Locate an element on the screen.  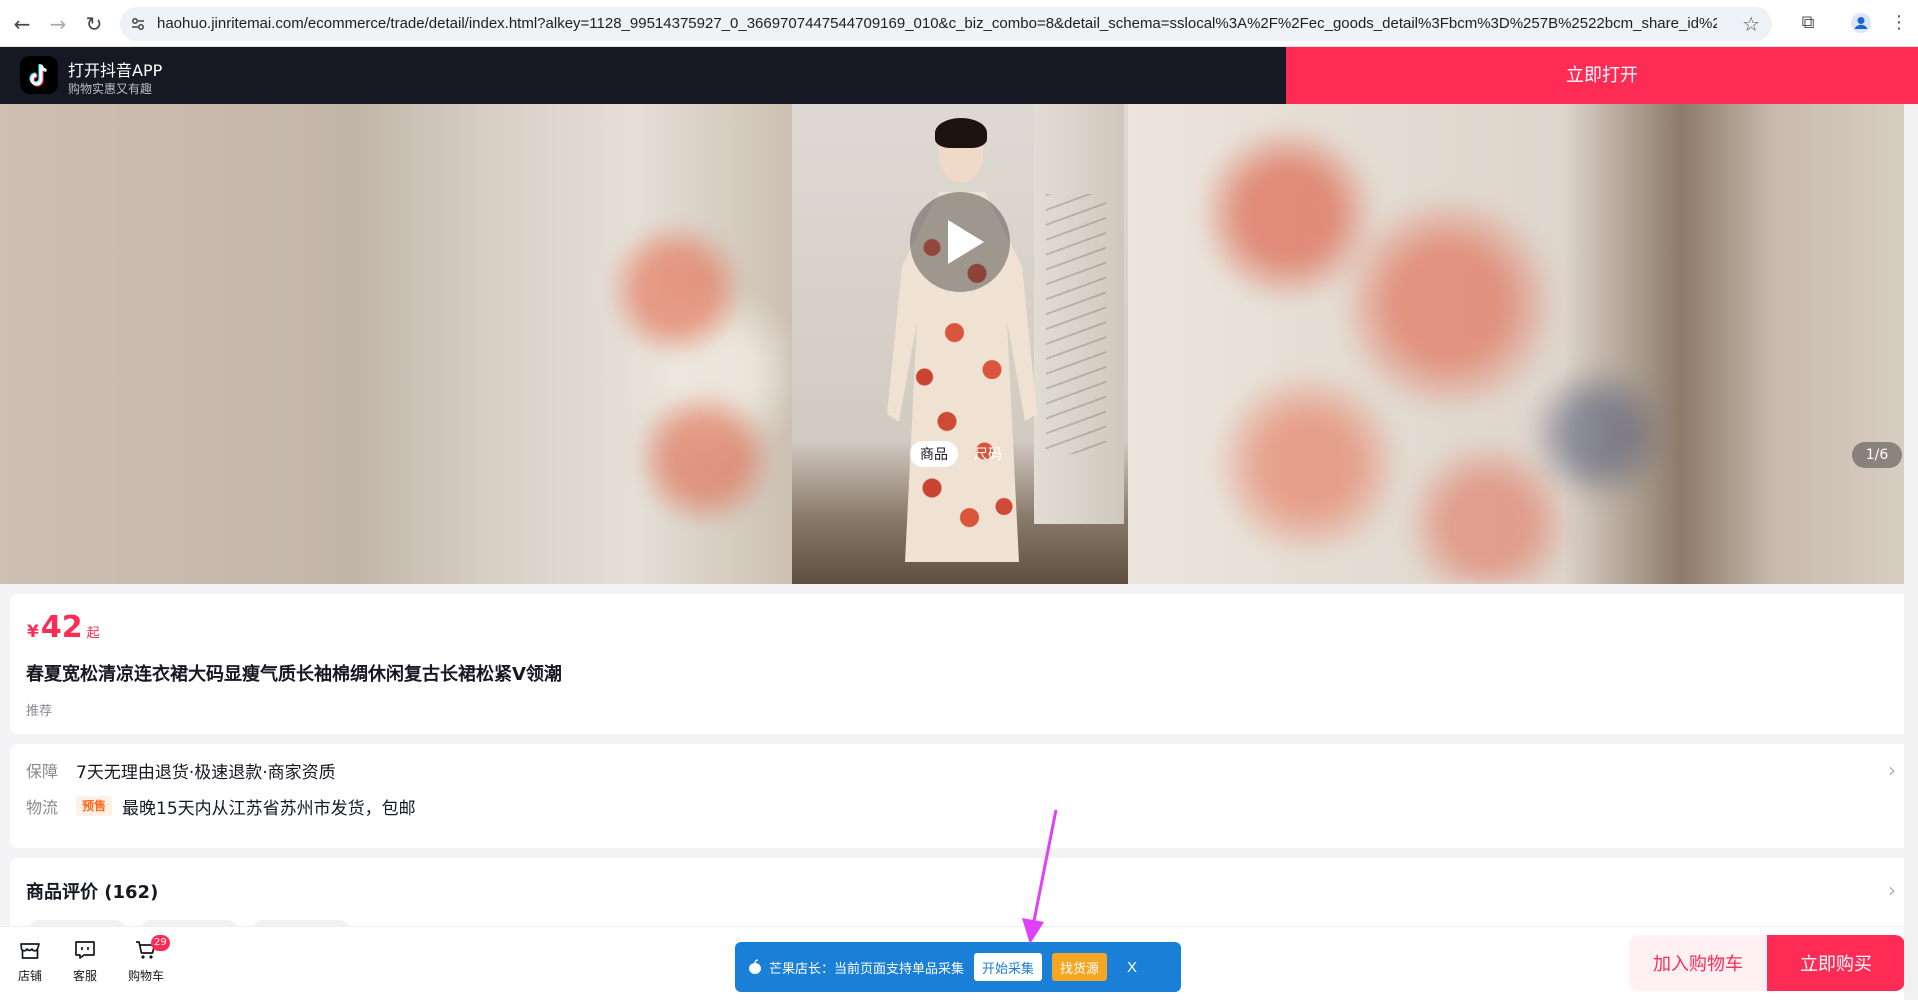
site-info-icon is located at coordinates (138, 24).